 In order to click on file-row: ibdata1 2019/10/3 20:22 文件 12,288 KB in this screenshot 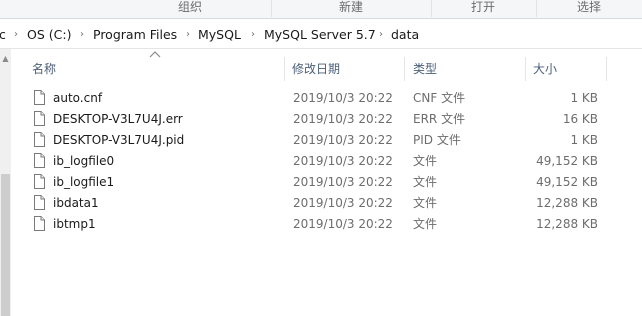, I will do `click(320, 203)`.